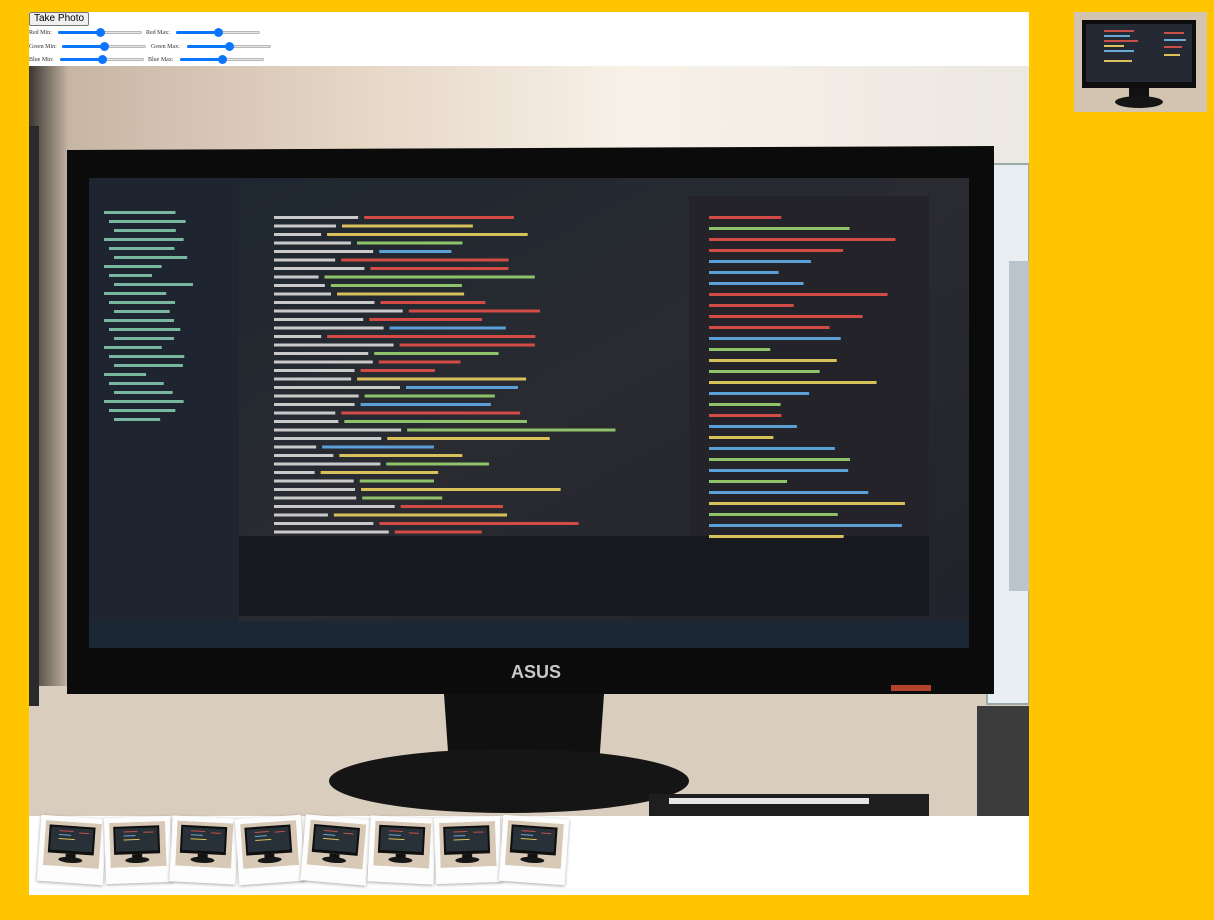  I want to click on green-min-slider, so click(104, 46).